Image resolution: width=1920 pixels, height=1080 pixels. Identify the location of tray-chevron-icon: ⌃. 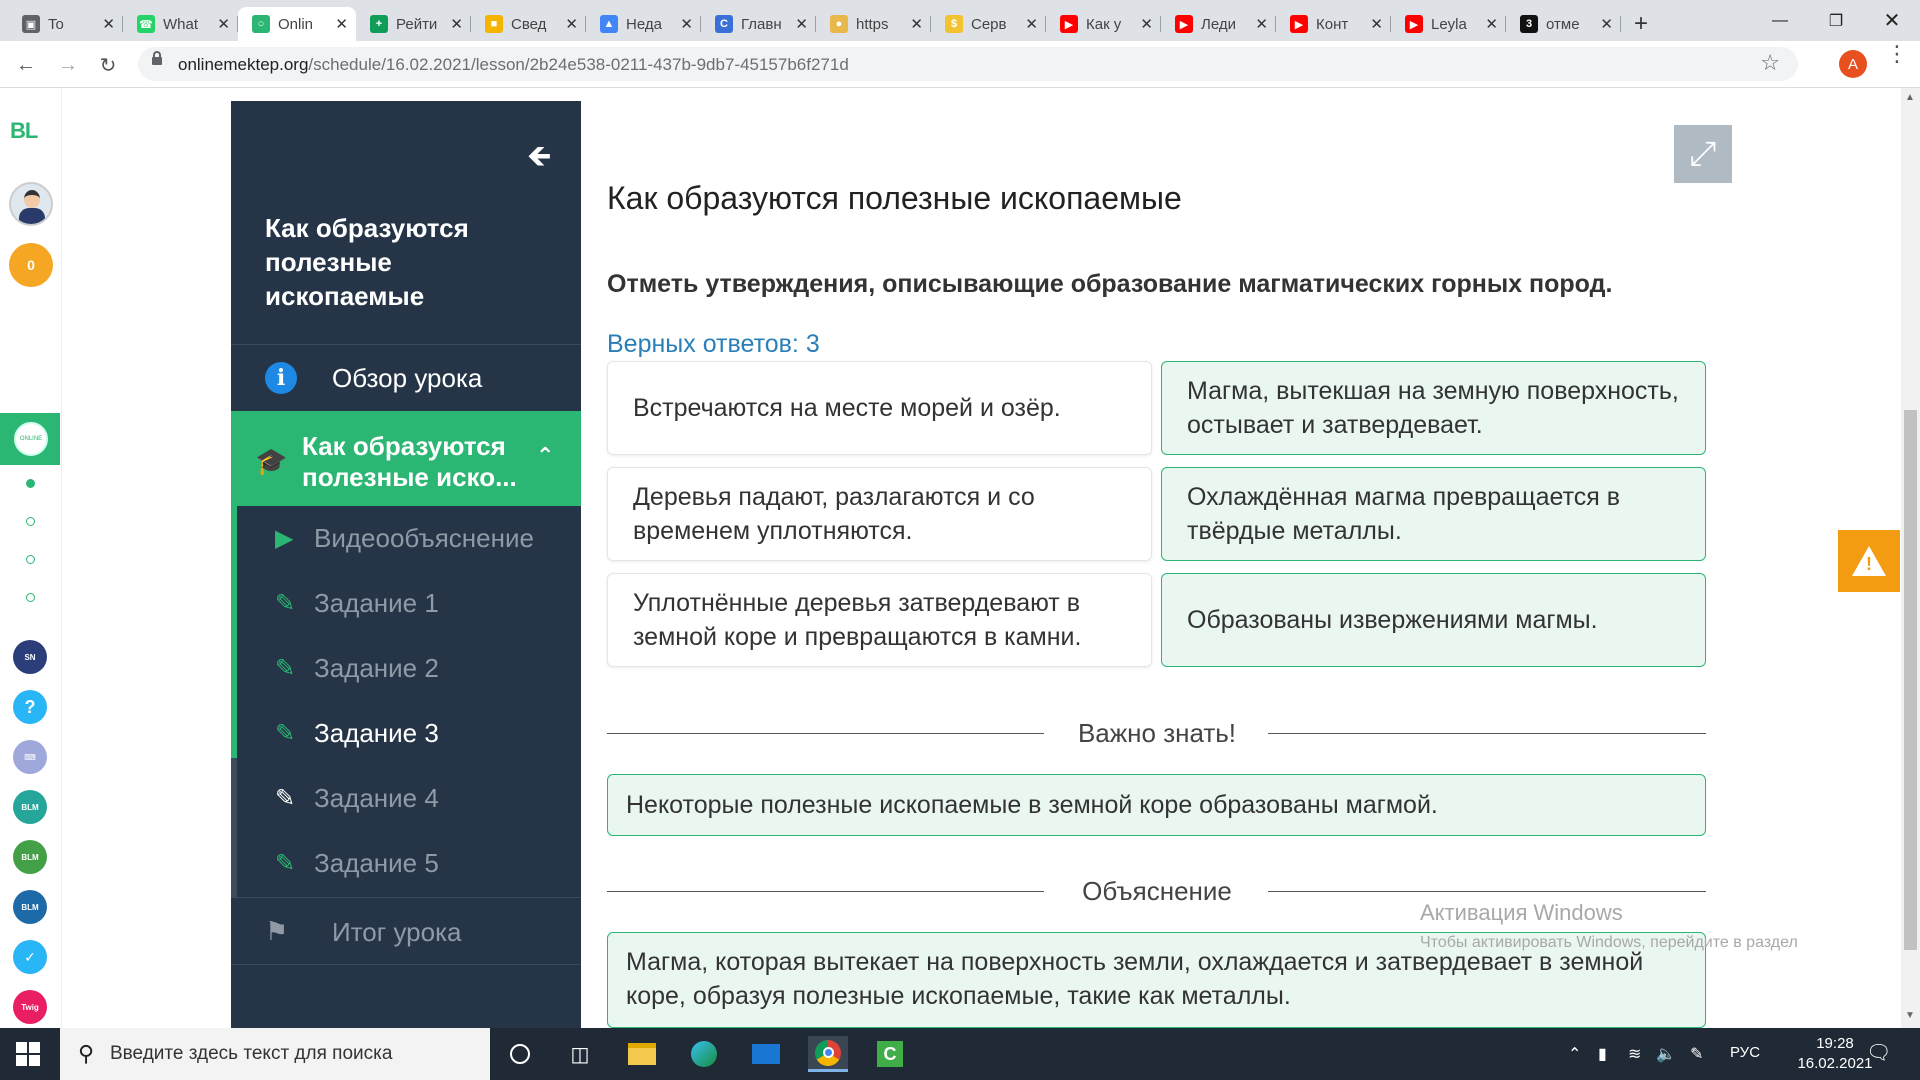
(1574, 1054).